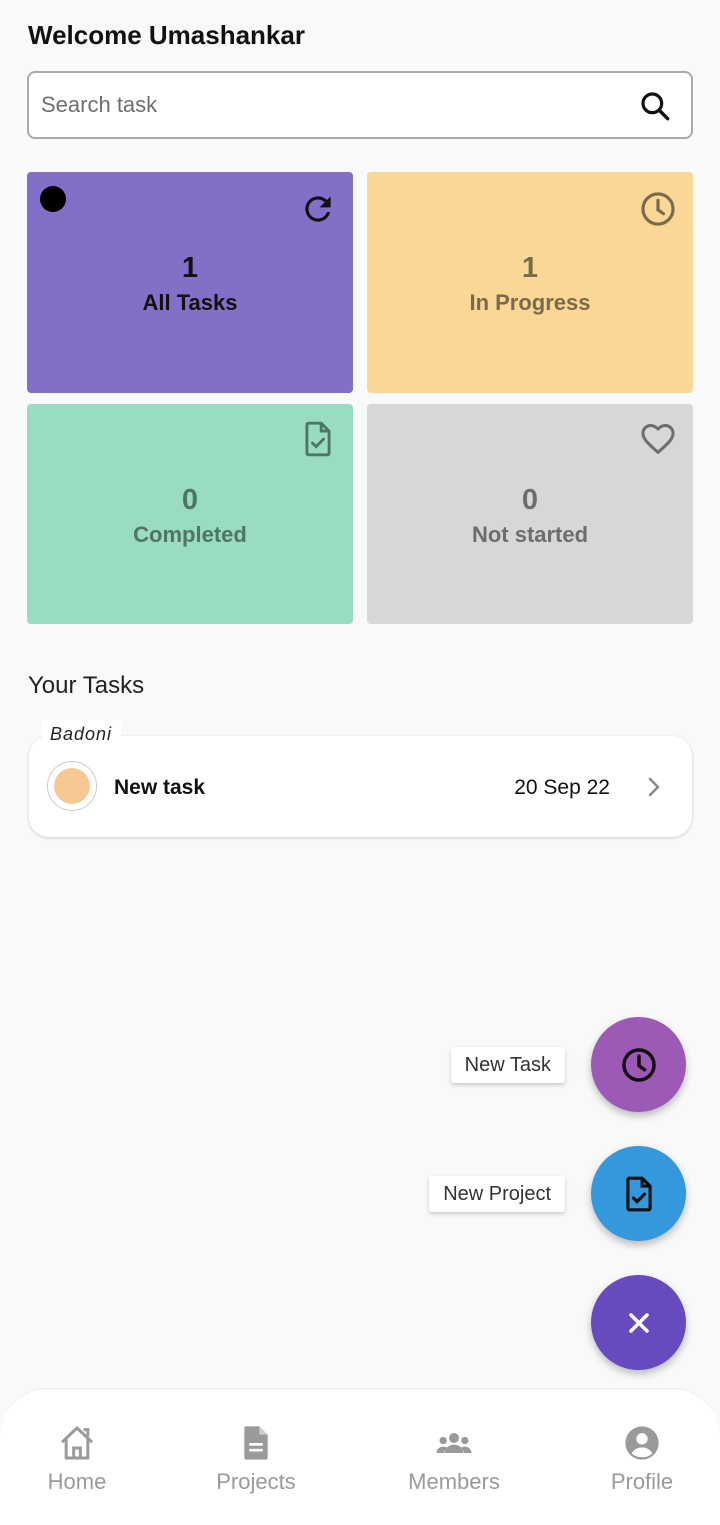  Describe the element at coordinates (77, 1443) in the screenshot. I see `home-icon` at that location.